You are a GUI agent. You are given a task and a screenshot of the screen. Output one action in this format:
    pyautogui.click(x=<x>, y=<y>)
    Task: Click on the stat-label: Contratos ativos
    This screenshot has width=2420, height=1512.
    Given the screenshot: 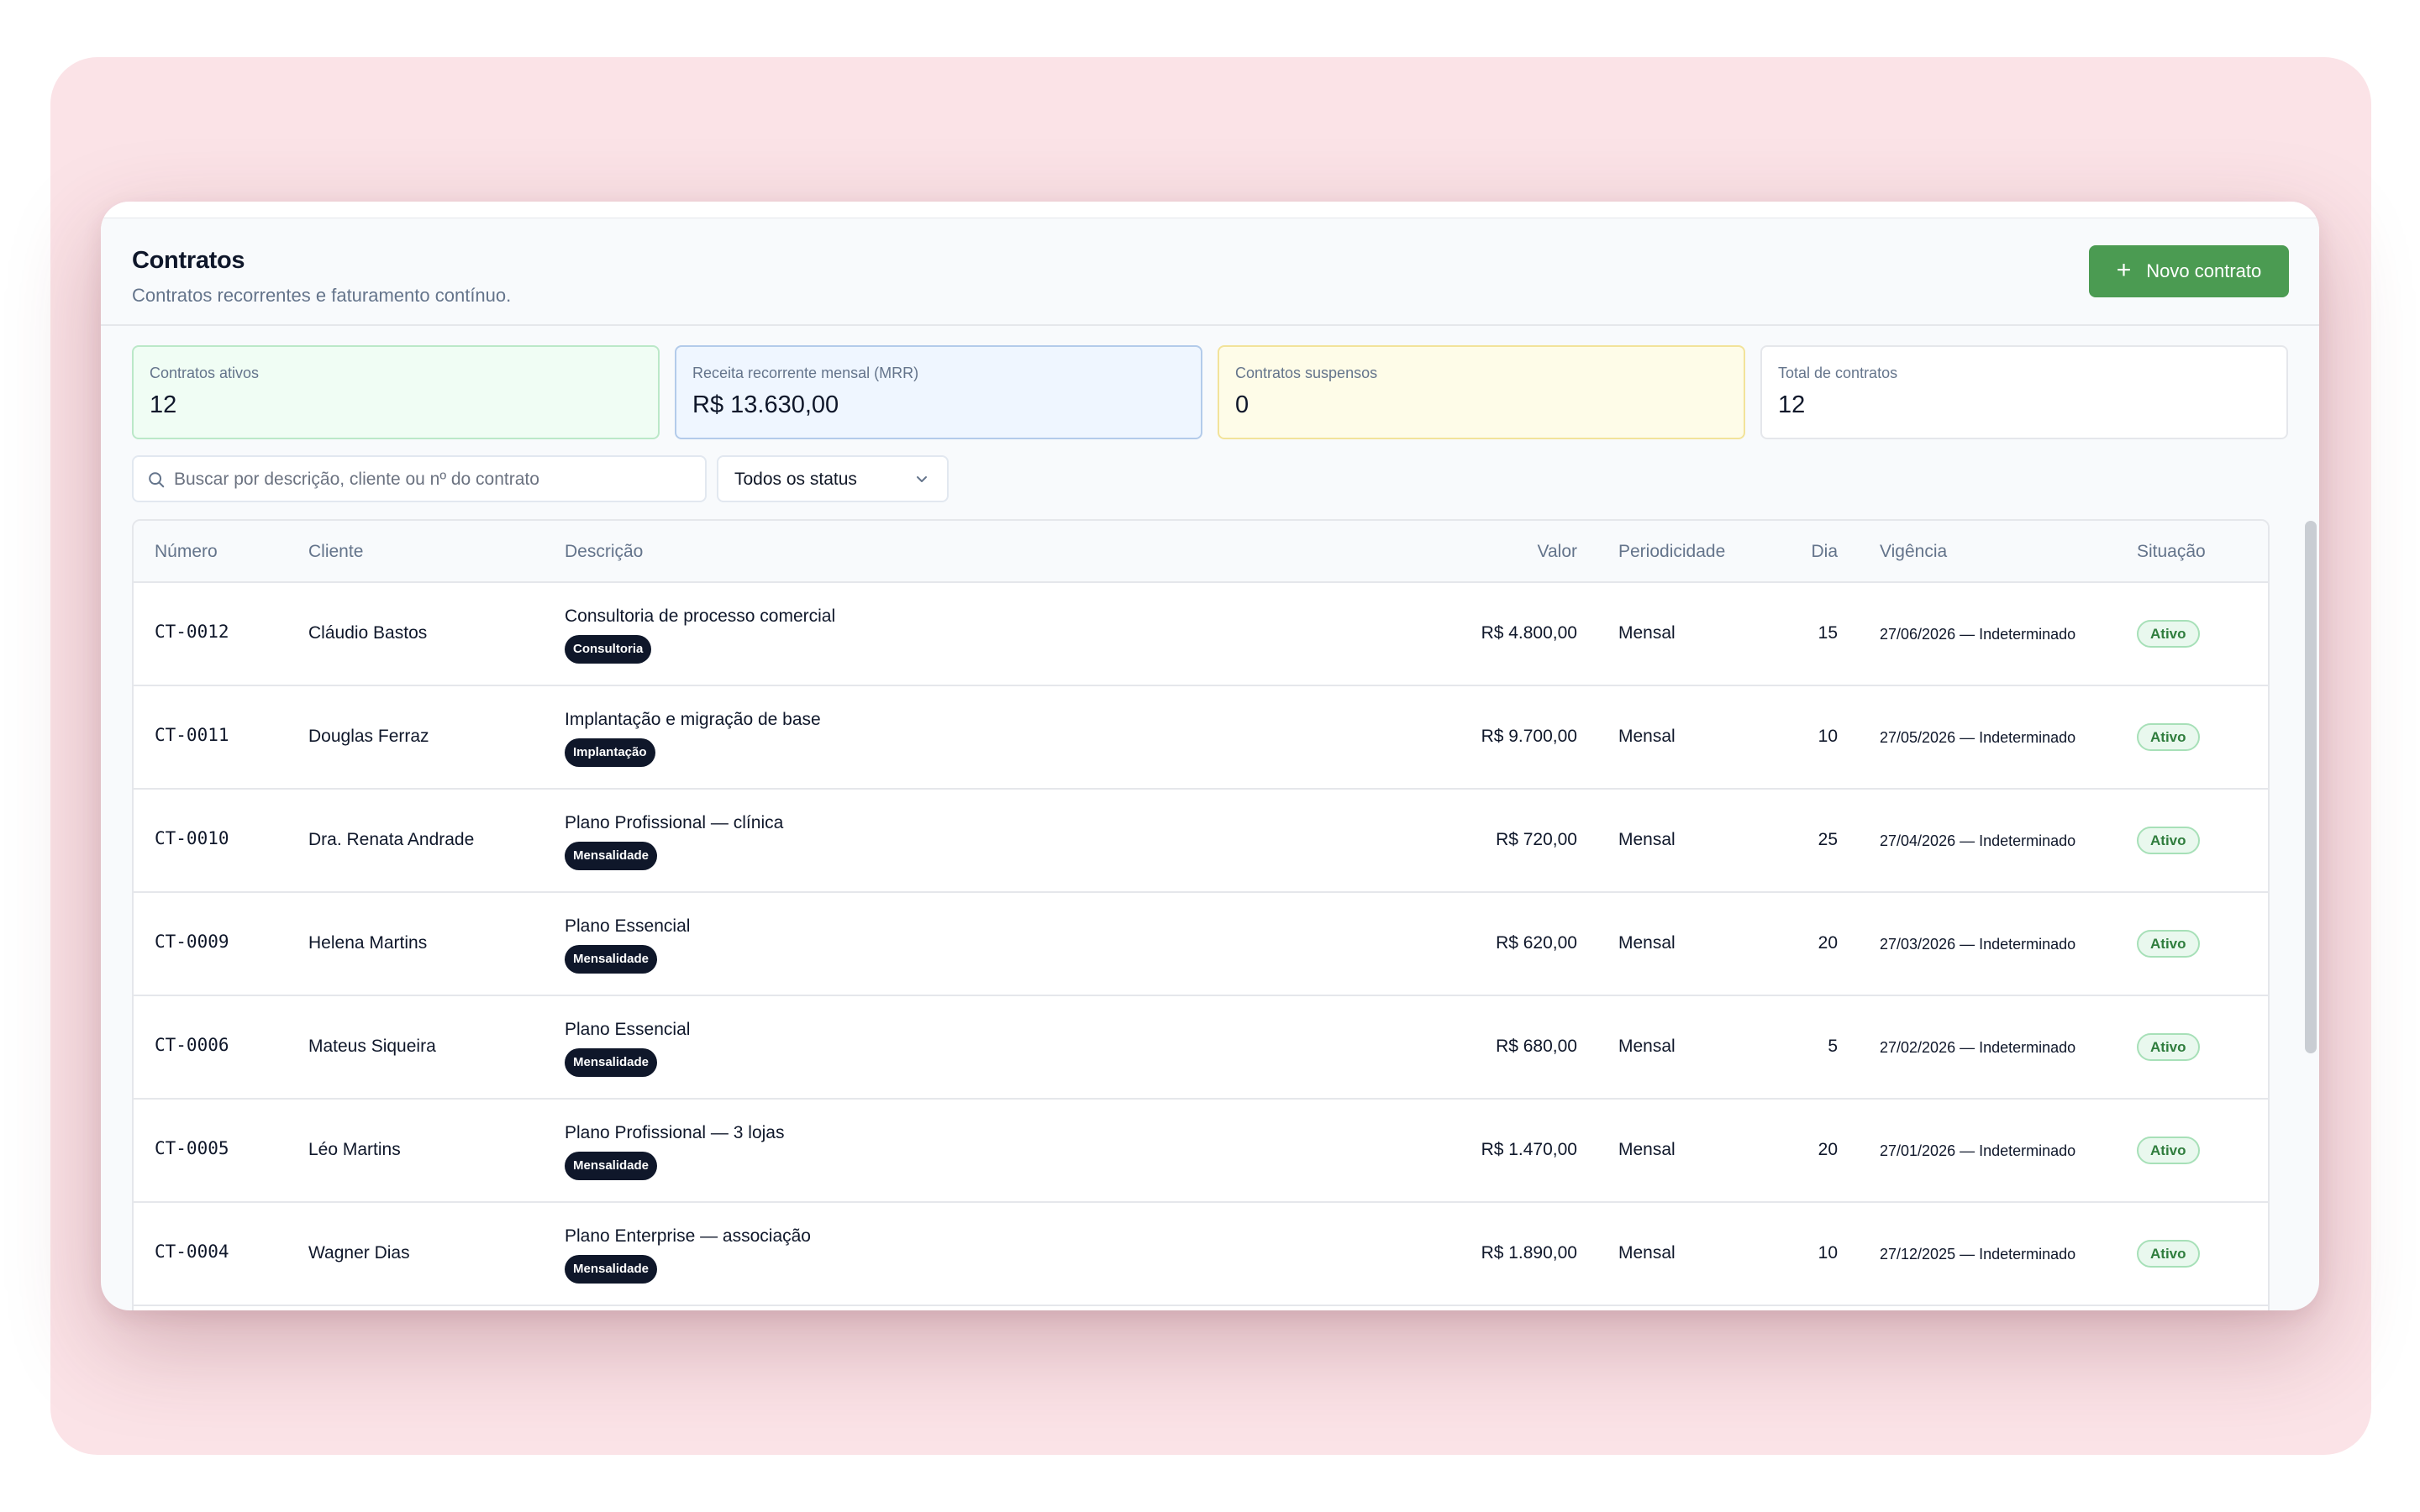 What is the action you would take?
    pyautogui.click(x=205, y=373)
    